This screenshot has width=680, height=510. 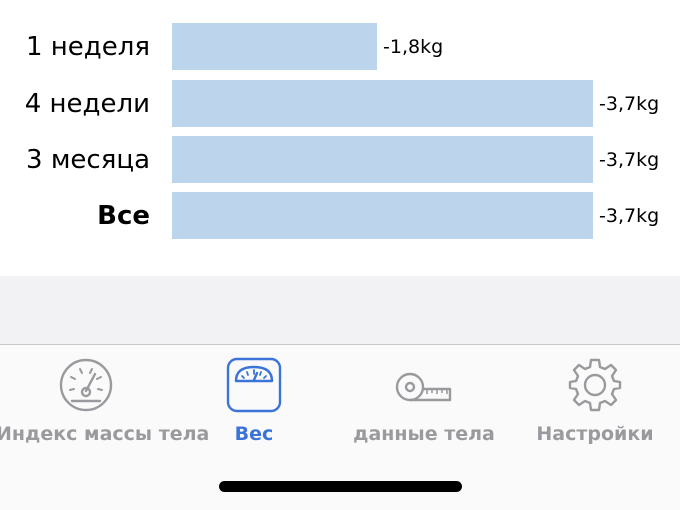 I want to click on home-indicator, so click(x=340, y=486).